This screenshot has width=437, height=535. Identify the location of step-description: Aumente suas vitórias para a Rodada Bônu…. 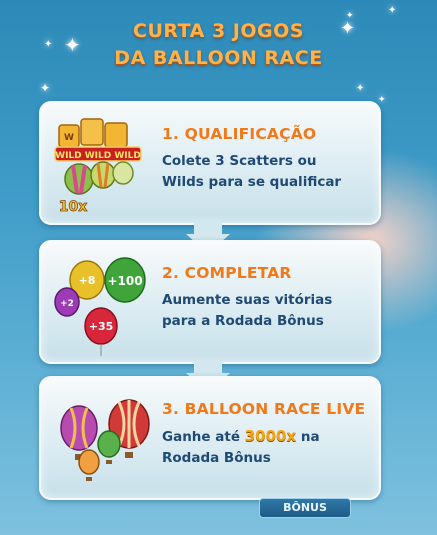
(267, 311).